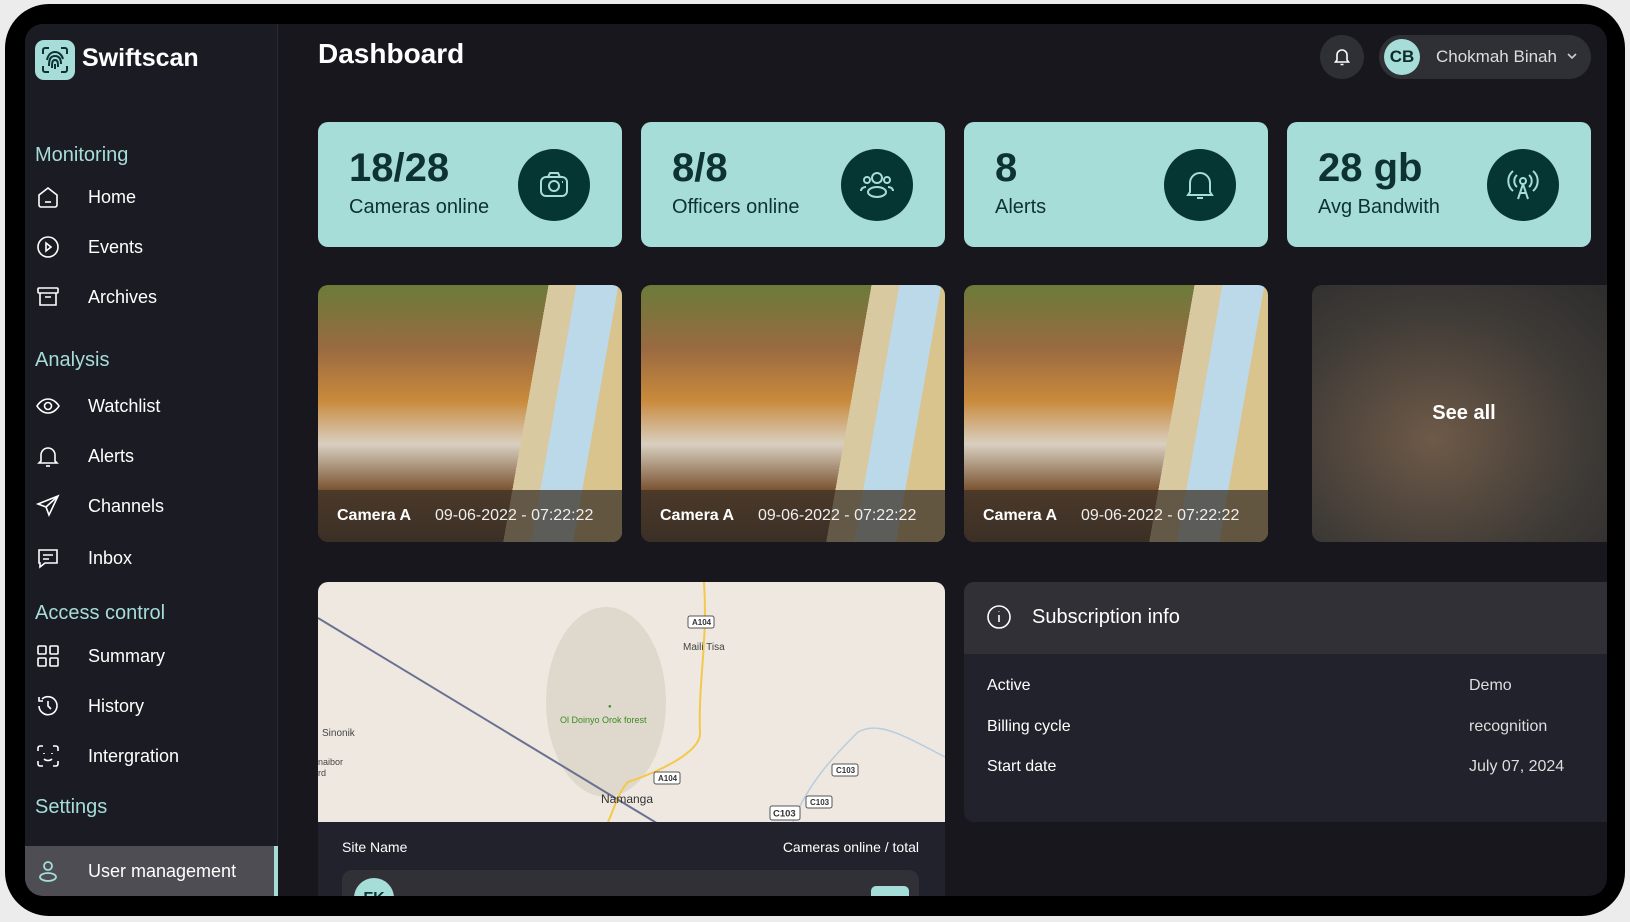 Image resolution: width=1630 pixels, height=922 pixels. What do you see at coordinates (134, 755) in the screenshot?
I see `sidebar-item-label: Intergration` at bounding box center [134, 755].